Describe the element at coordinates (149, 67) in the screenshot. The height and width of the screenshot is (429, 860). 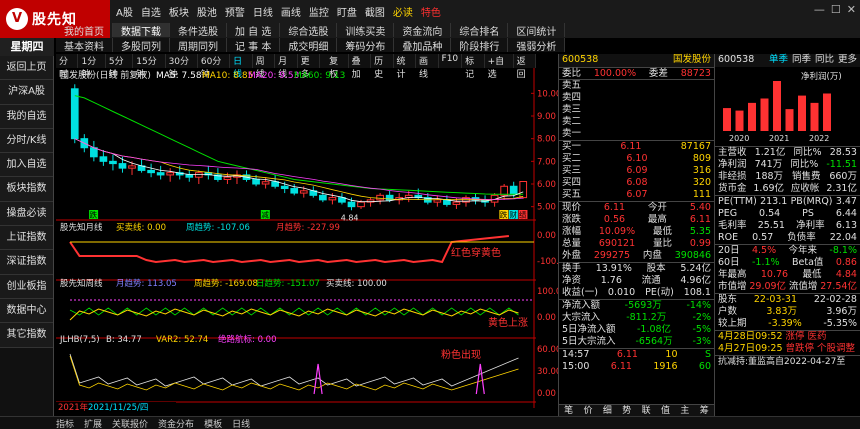
I see `period-tab: 15分钟` at that location.